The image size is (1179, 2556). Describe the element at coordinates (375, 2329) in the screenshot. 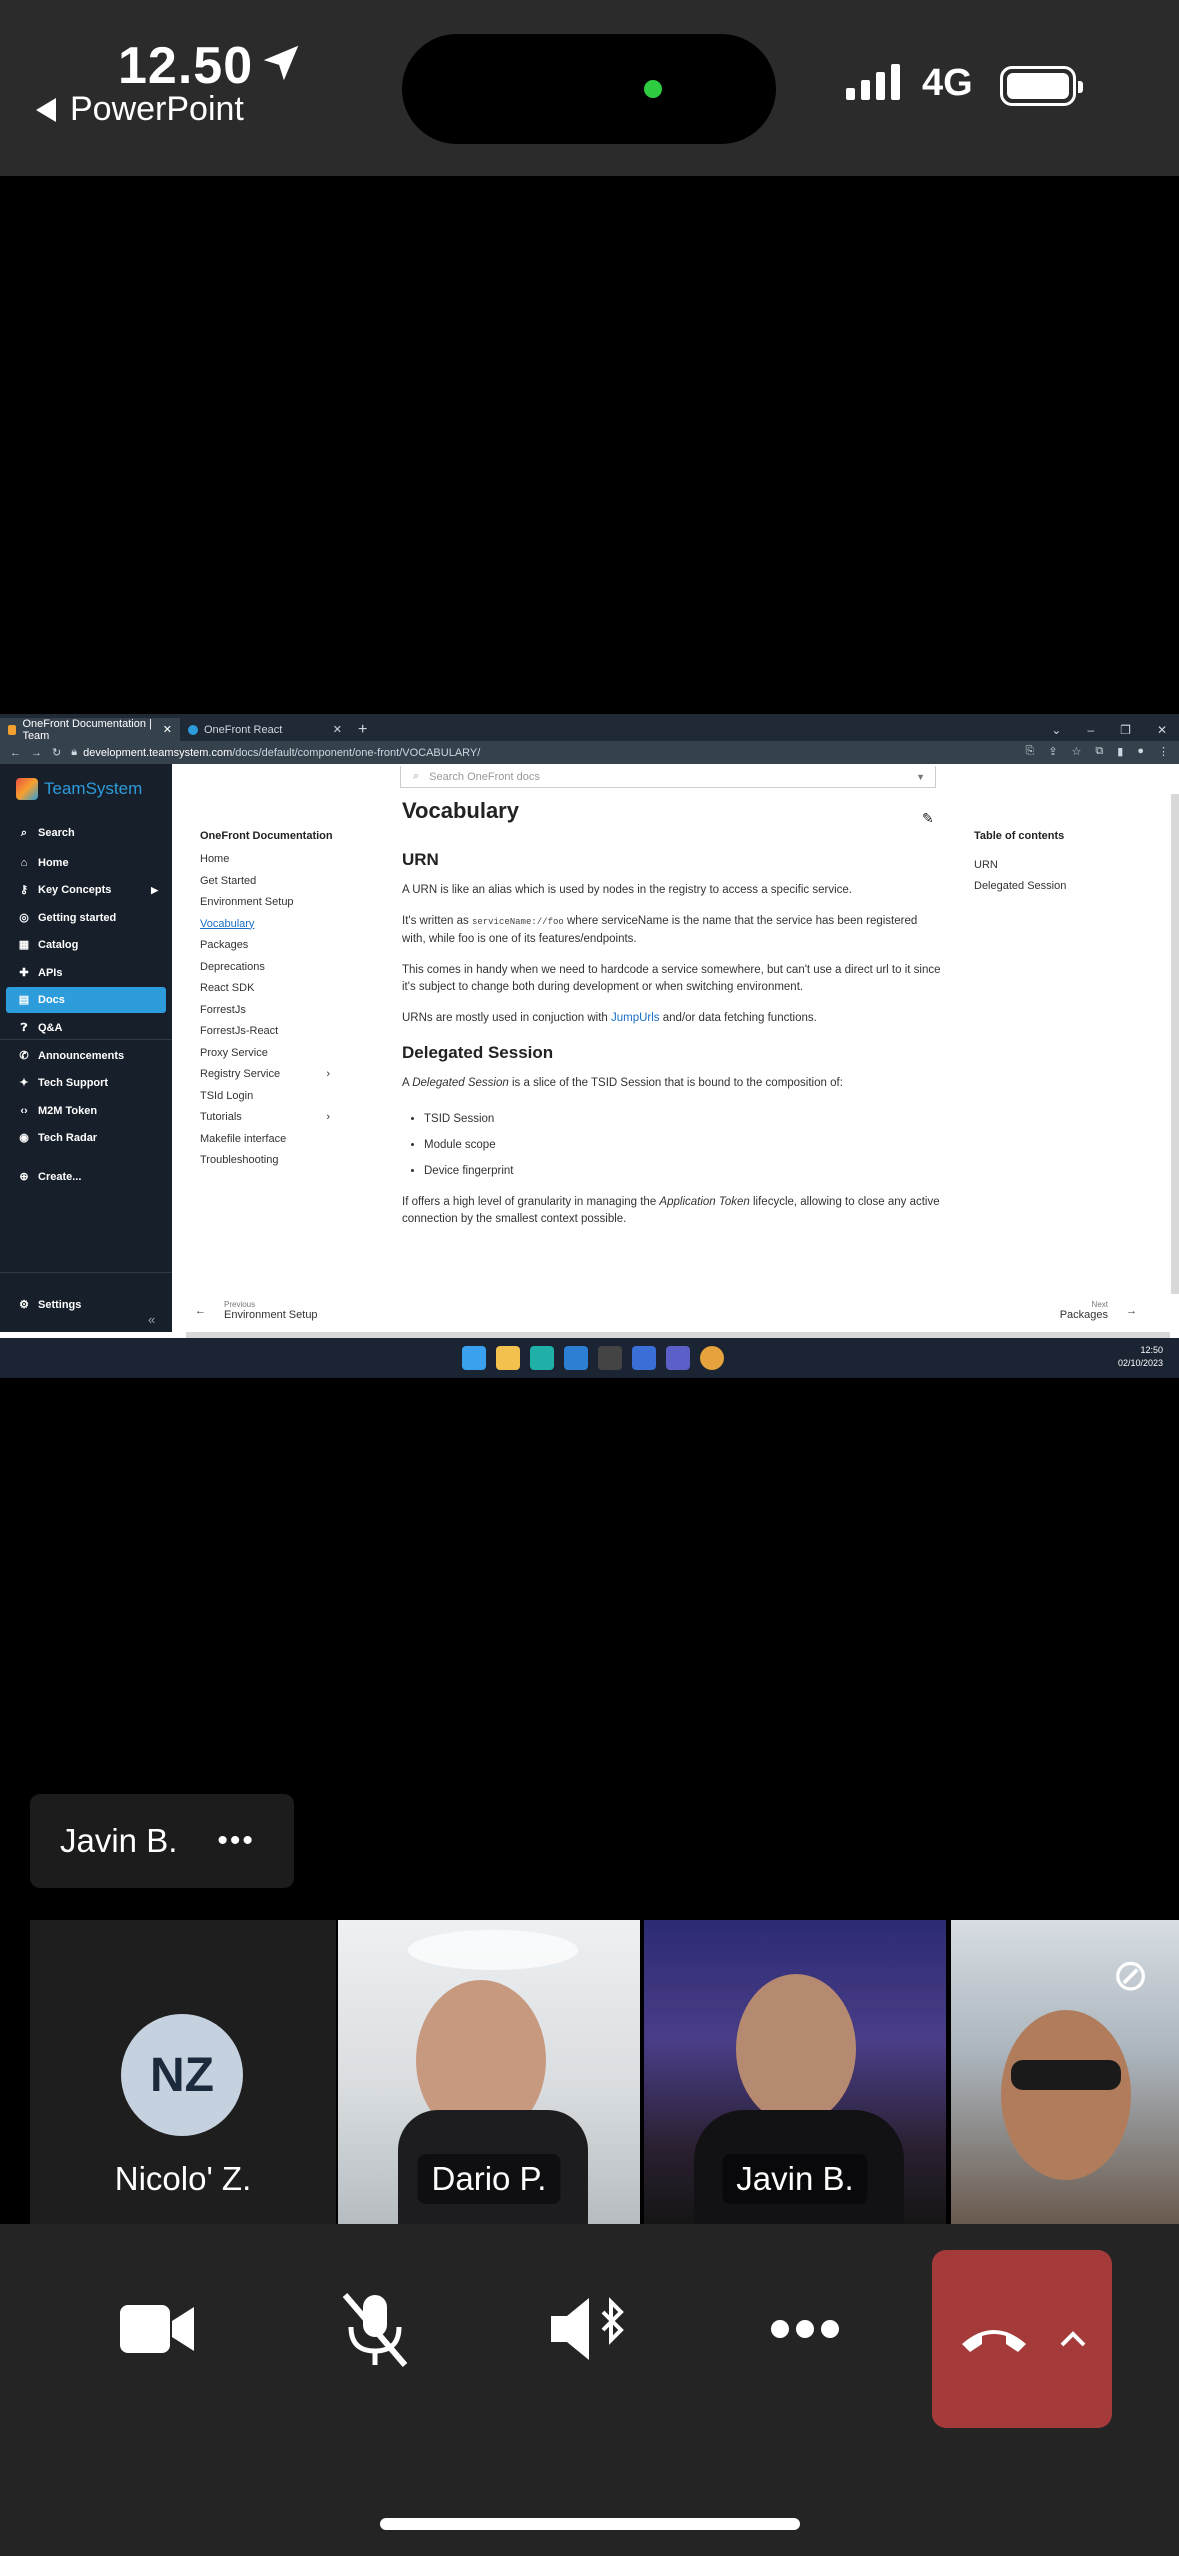

I see `mute-button` at that location.